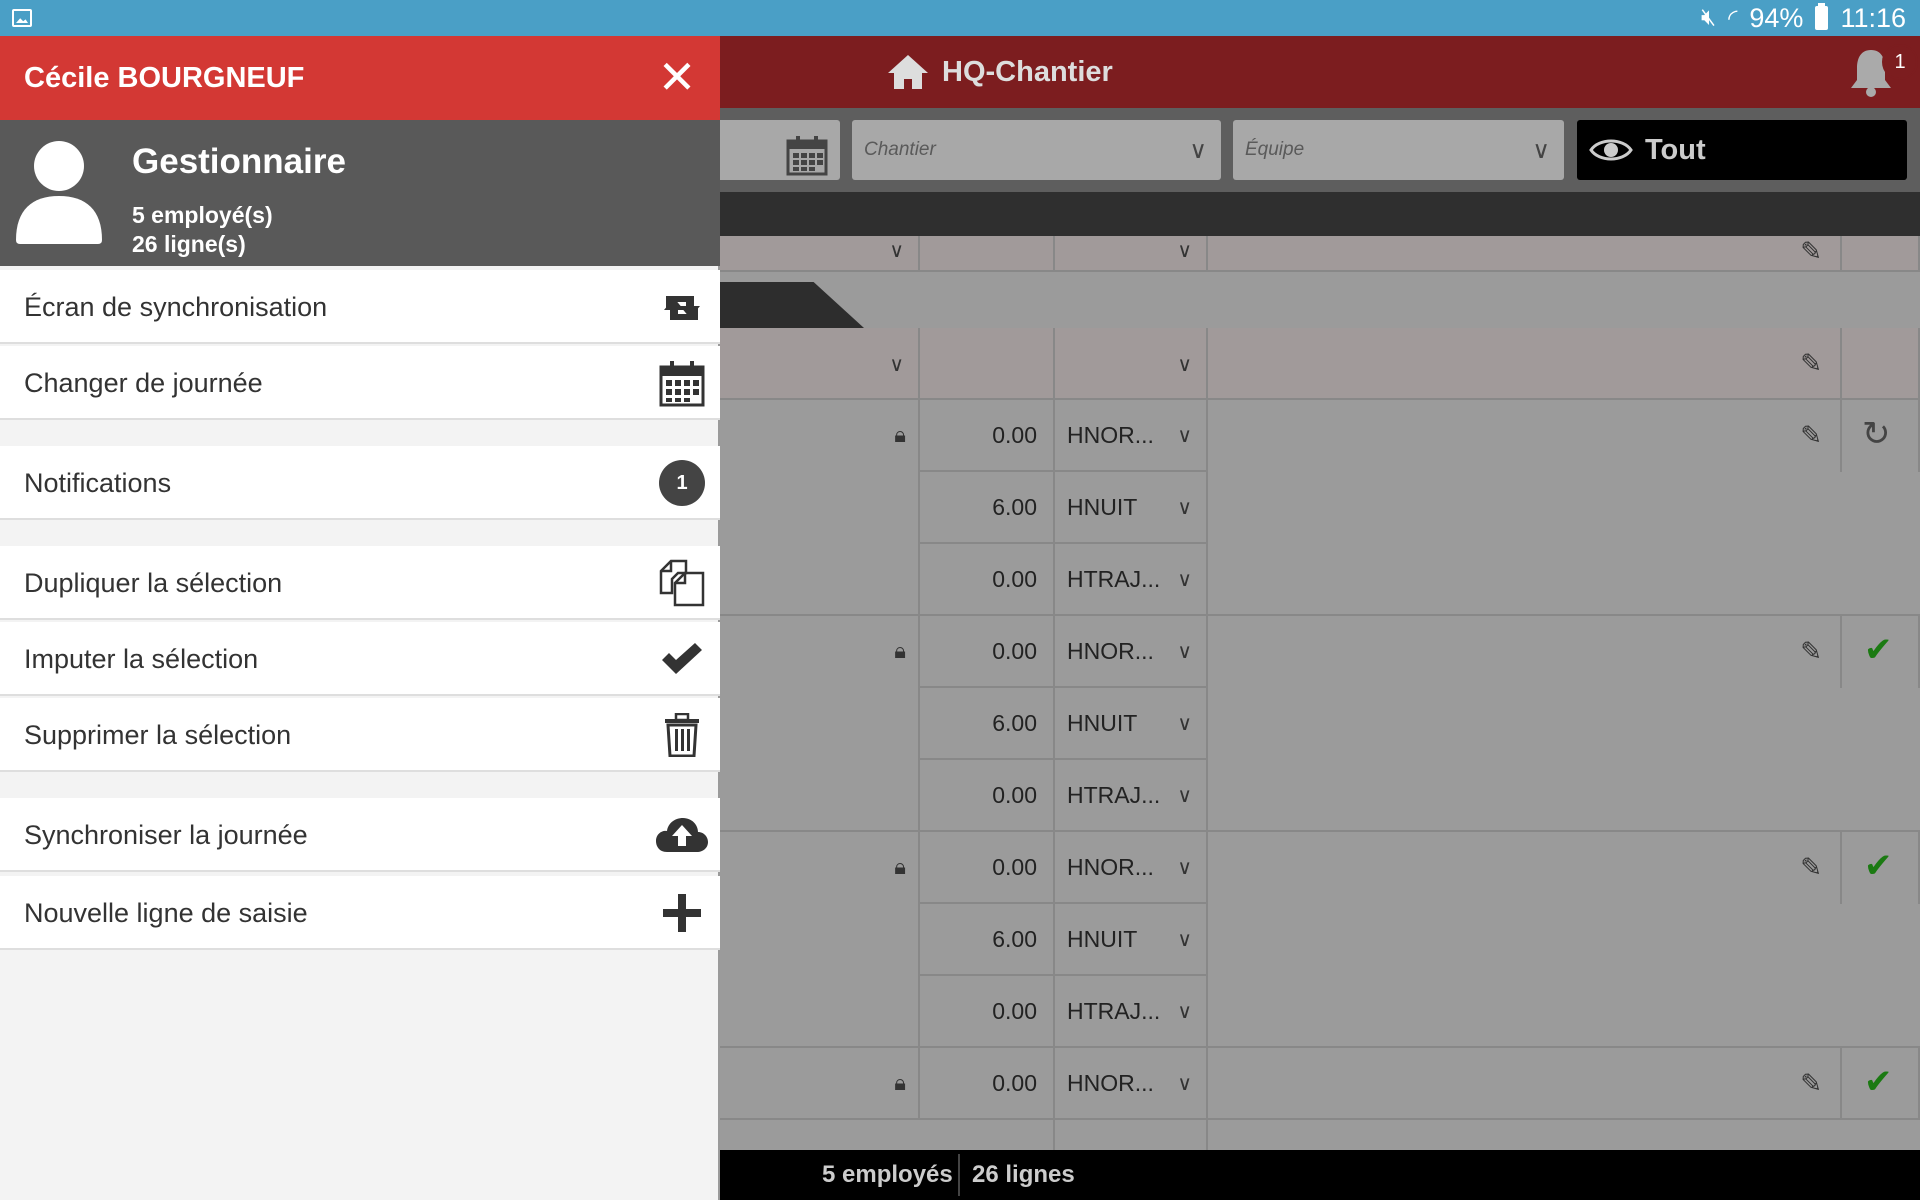  I want to click on menu-item-new-line: Nouvelle ligne de saisie, so click(360, 913).